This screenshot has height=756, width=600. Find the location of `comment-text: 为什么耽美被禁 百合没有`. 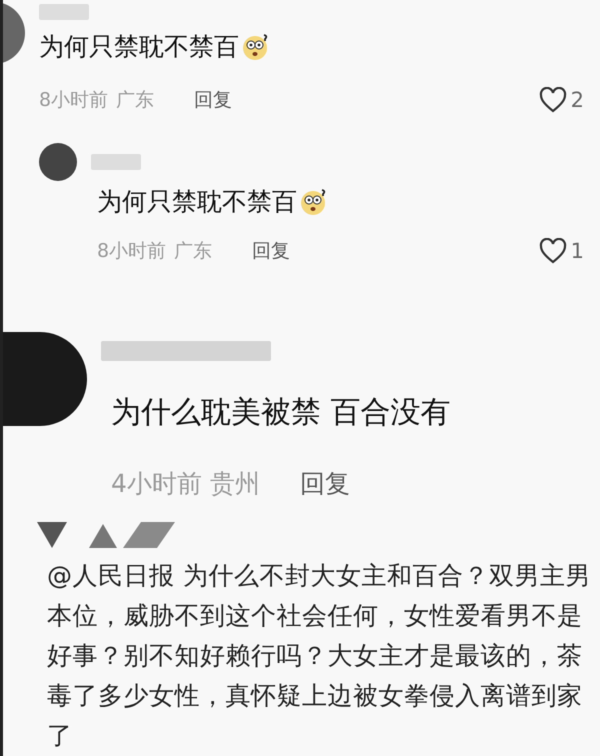

comment-text: 为什么耽美被禁 百合没有 is located at coordinates (281, 413).